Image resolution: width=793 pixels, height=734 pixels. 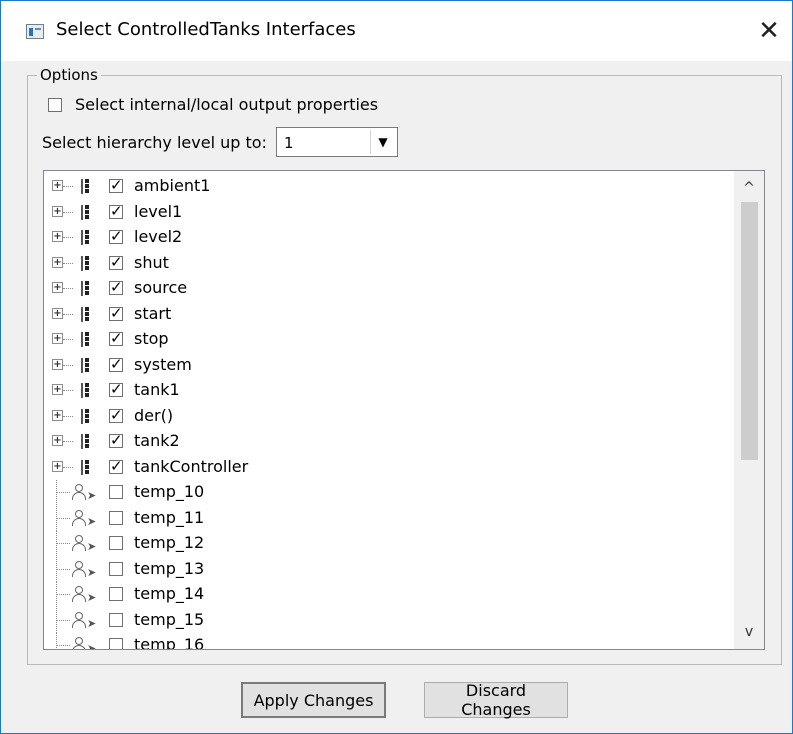 I want to click on tree-row: + tank2, so click(x=389, y=441).